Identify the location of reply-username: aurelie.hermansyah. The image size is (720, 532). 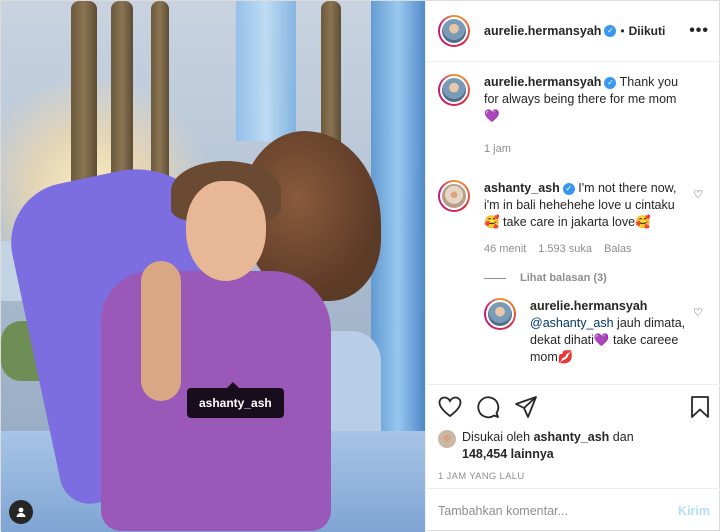
(588, 306).